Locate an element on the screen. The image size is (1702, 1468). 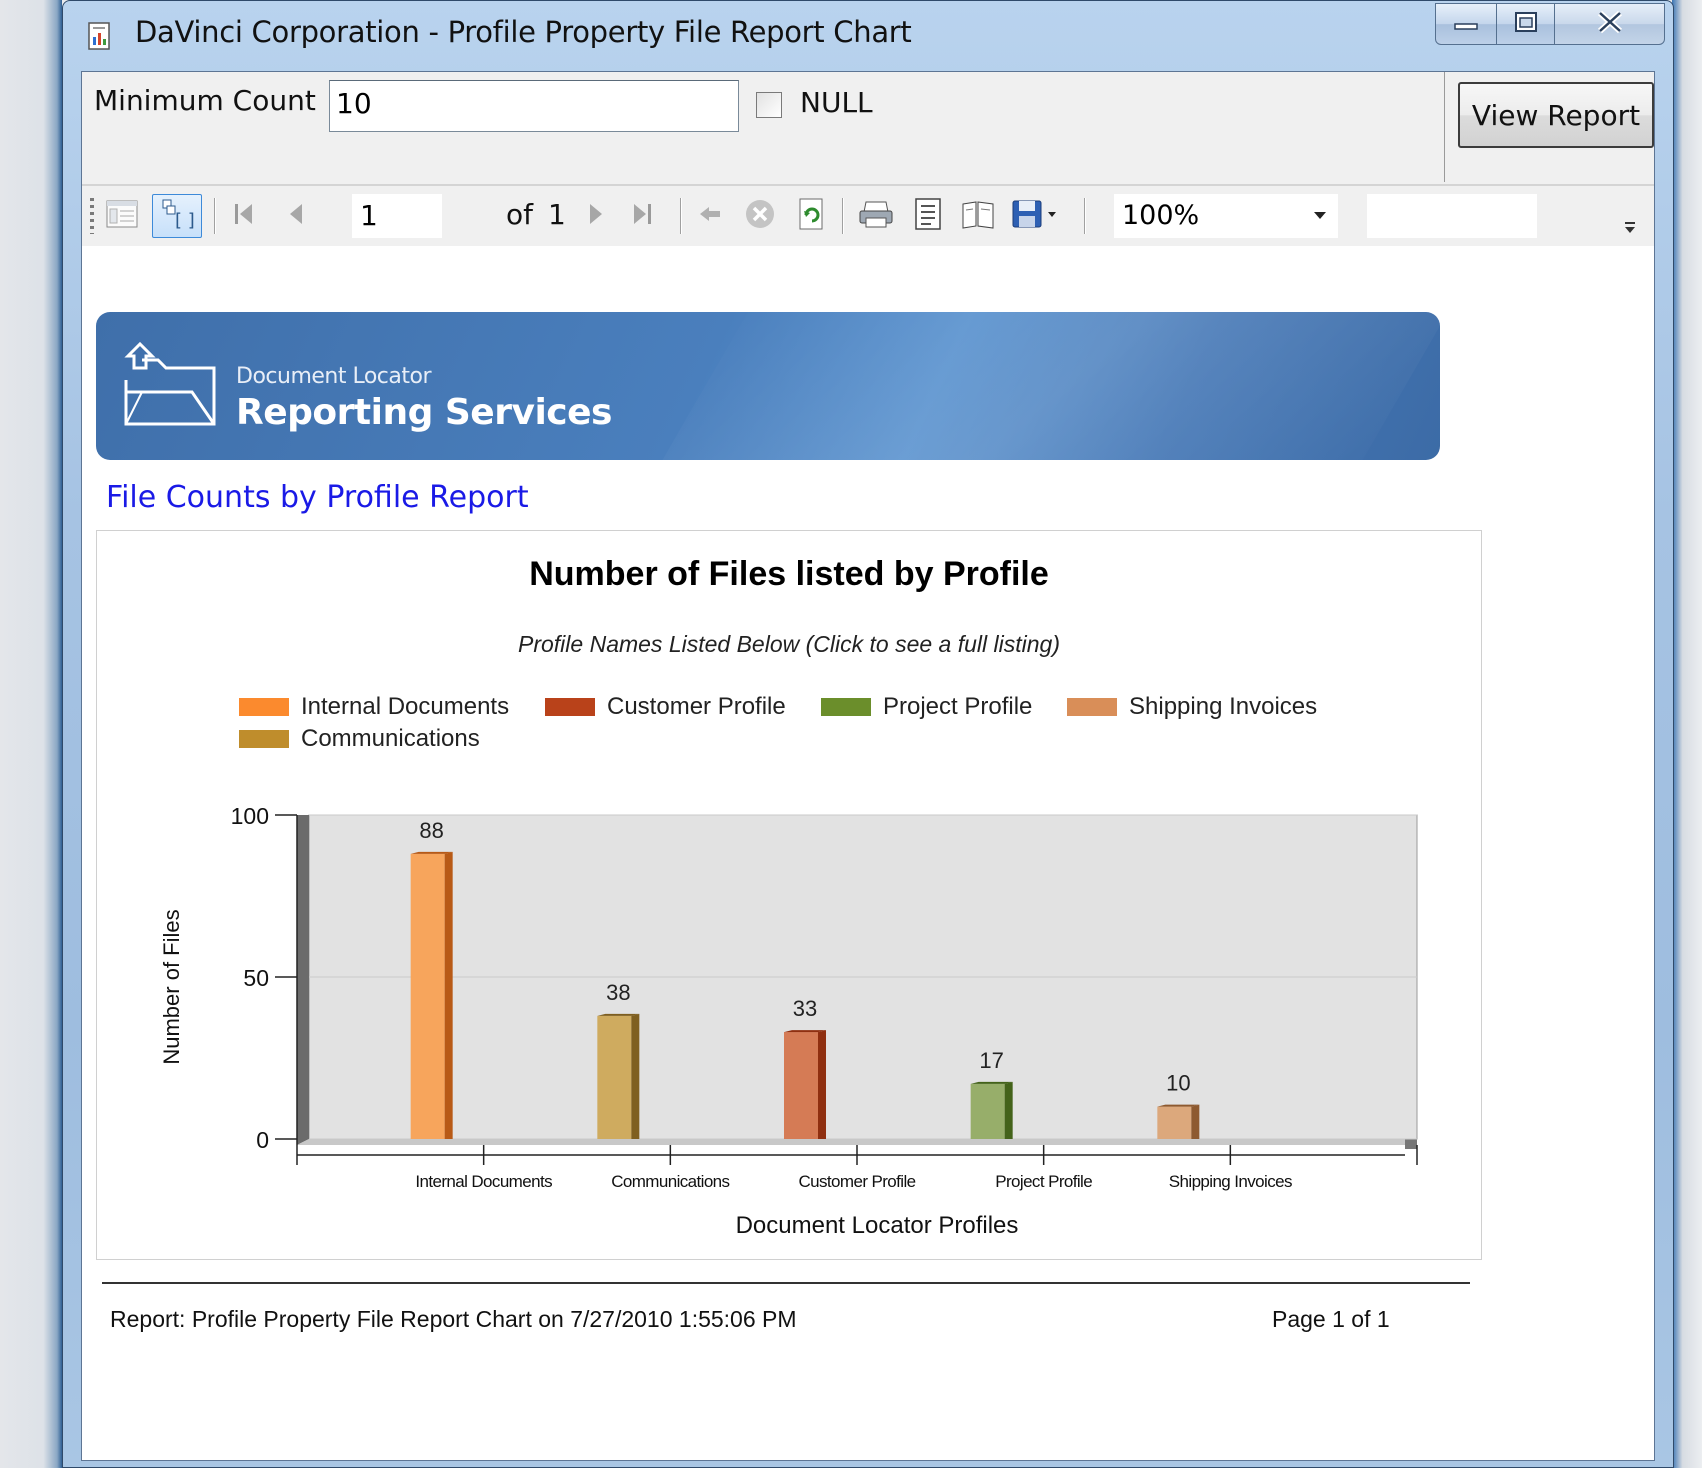
x-tick-label: Customer Profile is located at coordinates (857, 1181).